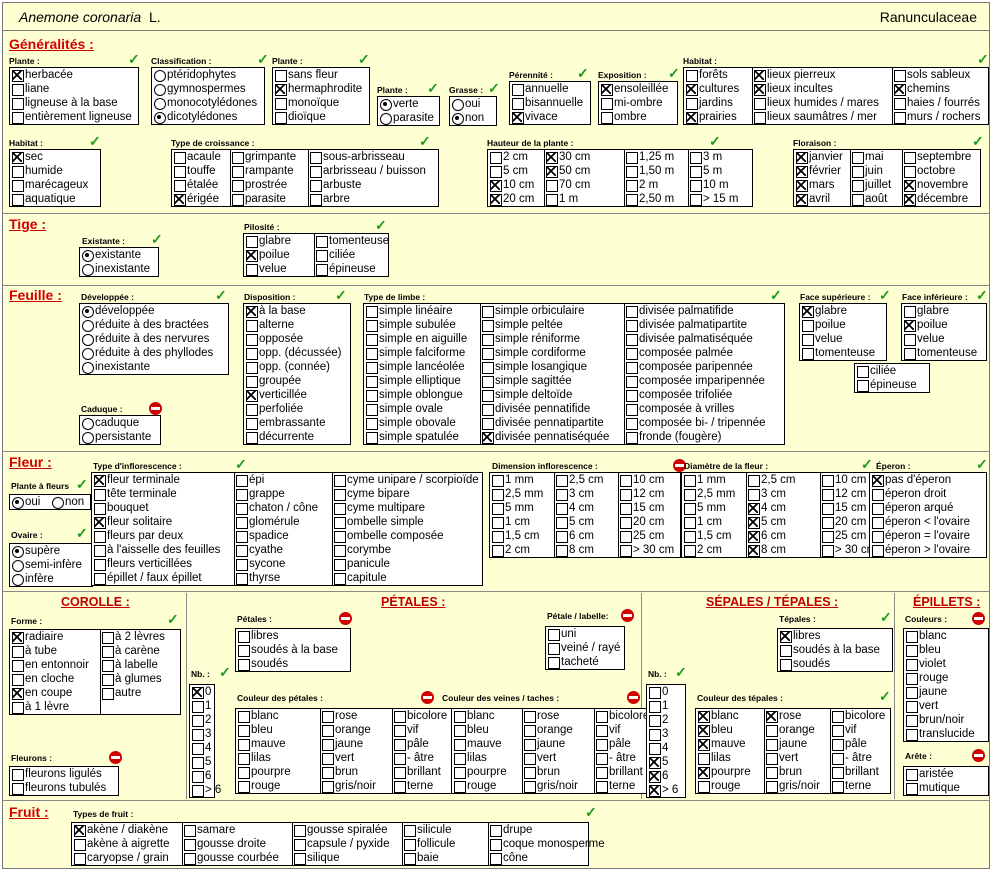 The height and width of the screenshot is (871, 992). Describe the element at coordinates (111, 255) in the screenshot. I see `radio-option: existante` at that location.